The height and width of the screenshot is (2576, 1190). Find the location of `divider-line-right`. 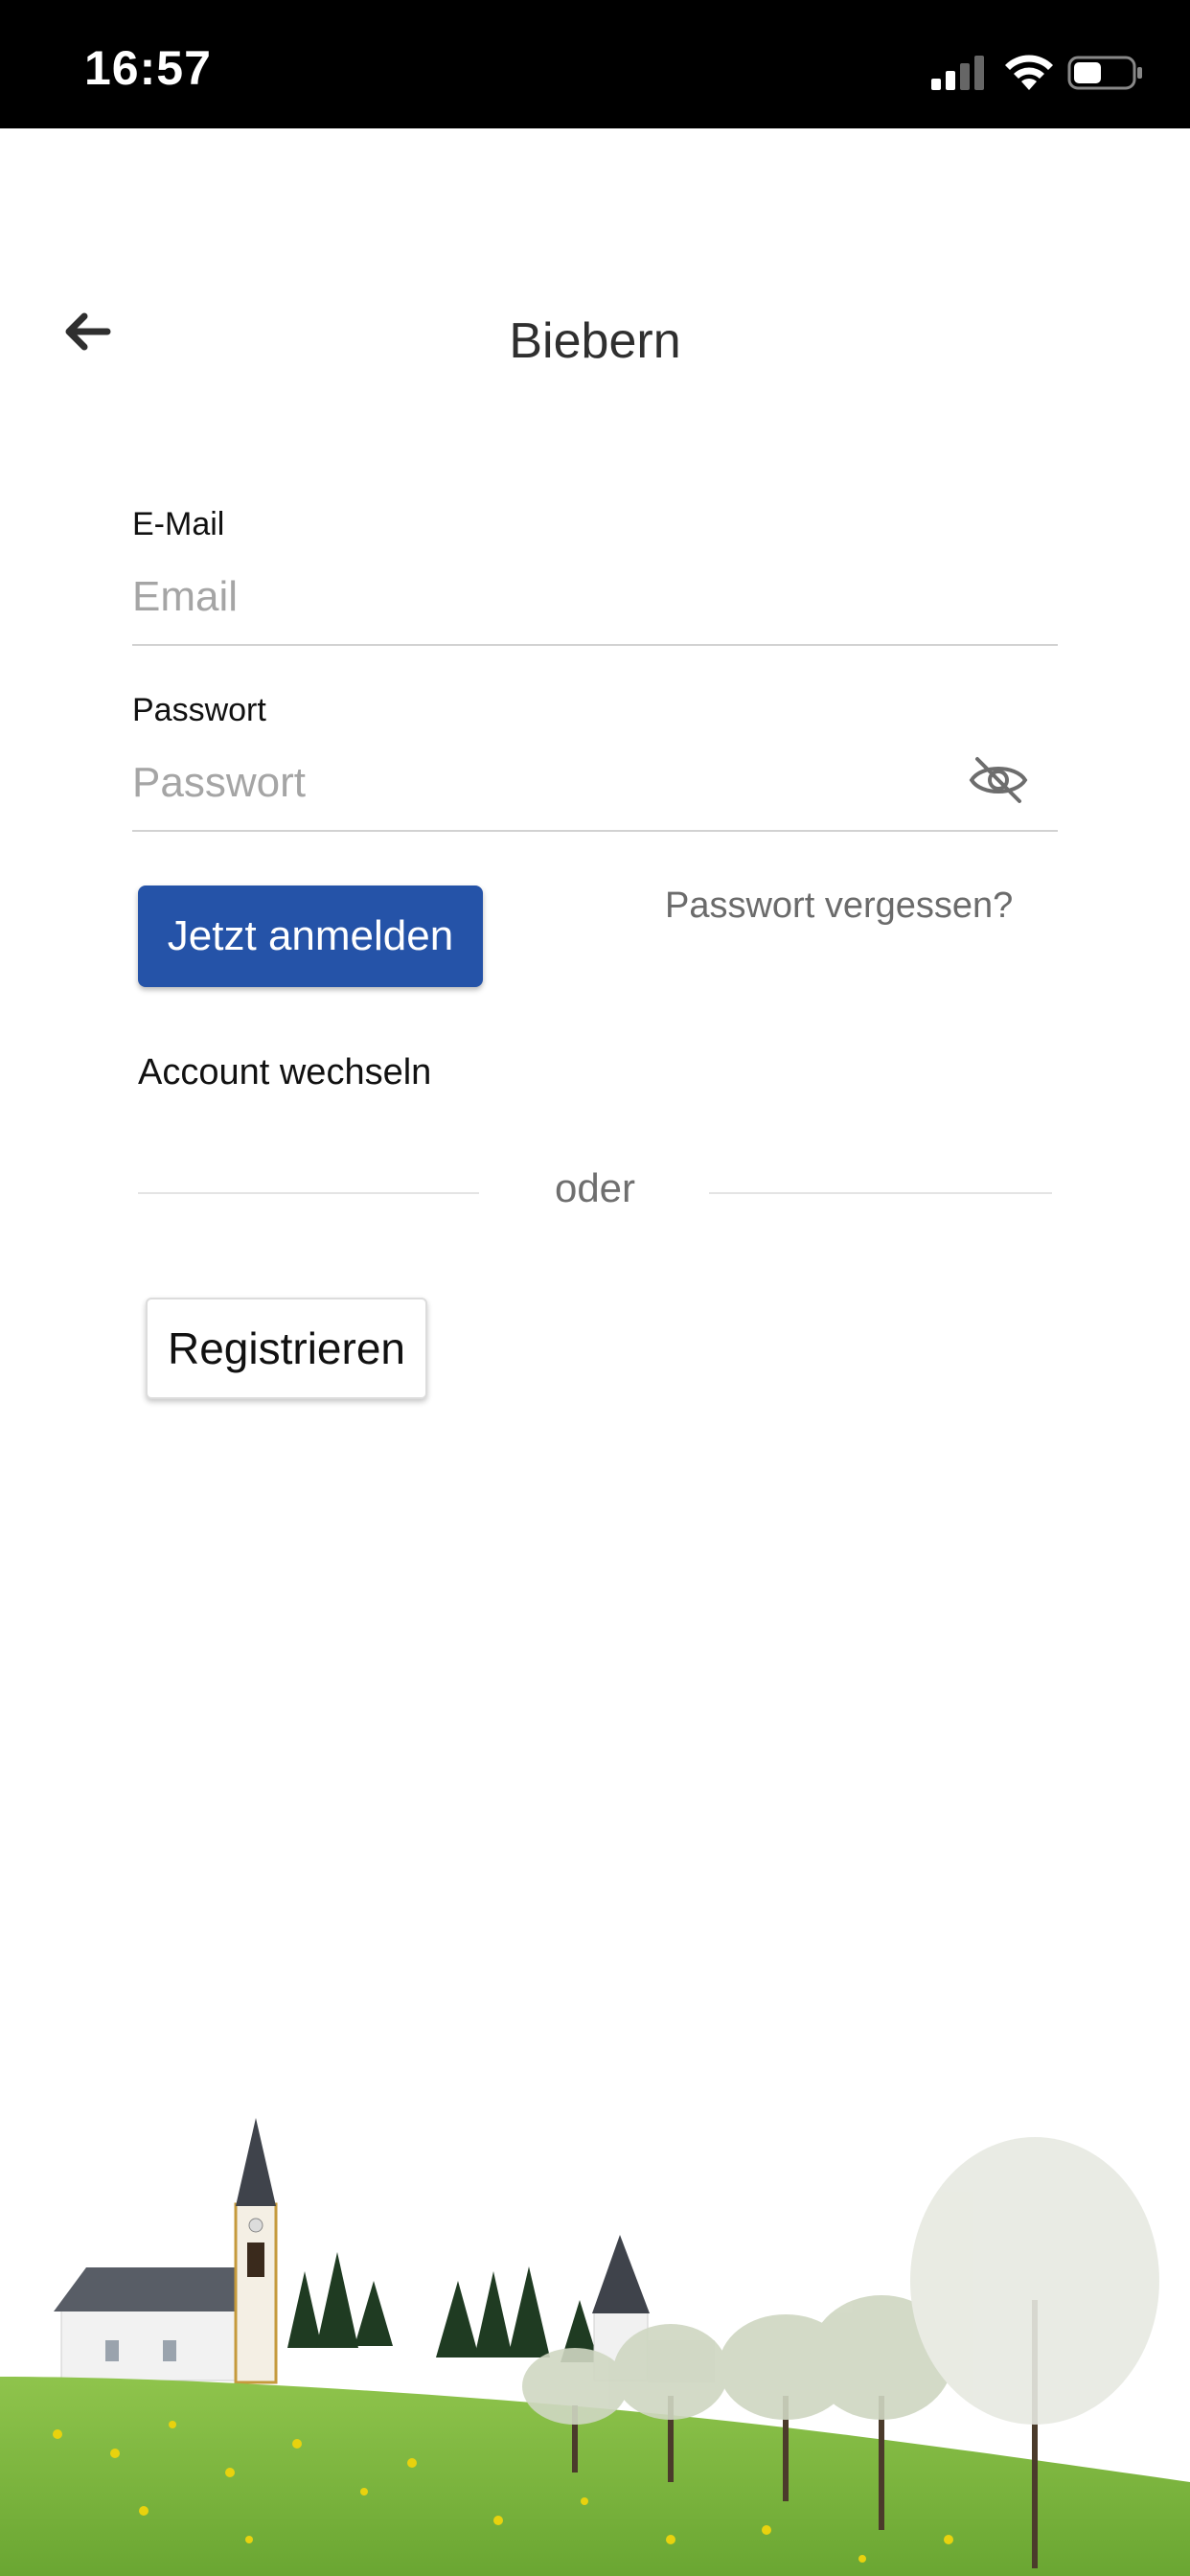

divider-line-right is located at coordinates (881, 1193).